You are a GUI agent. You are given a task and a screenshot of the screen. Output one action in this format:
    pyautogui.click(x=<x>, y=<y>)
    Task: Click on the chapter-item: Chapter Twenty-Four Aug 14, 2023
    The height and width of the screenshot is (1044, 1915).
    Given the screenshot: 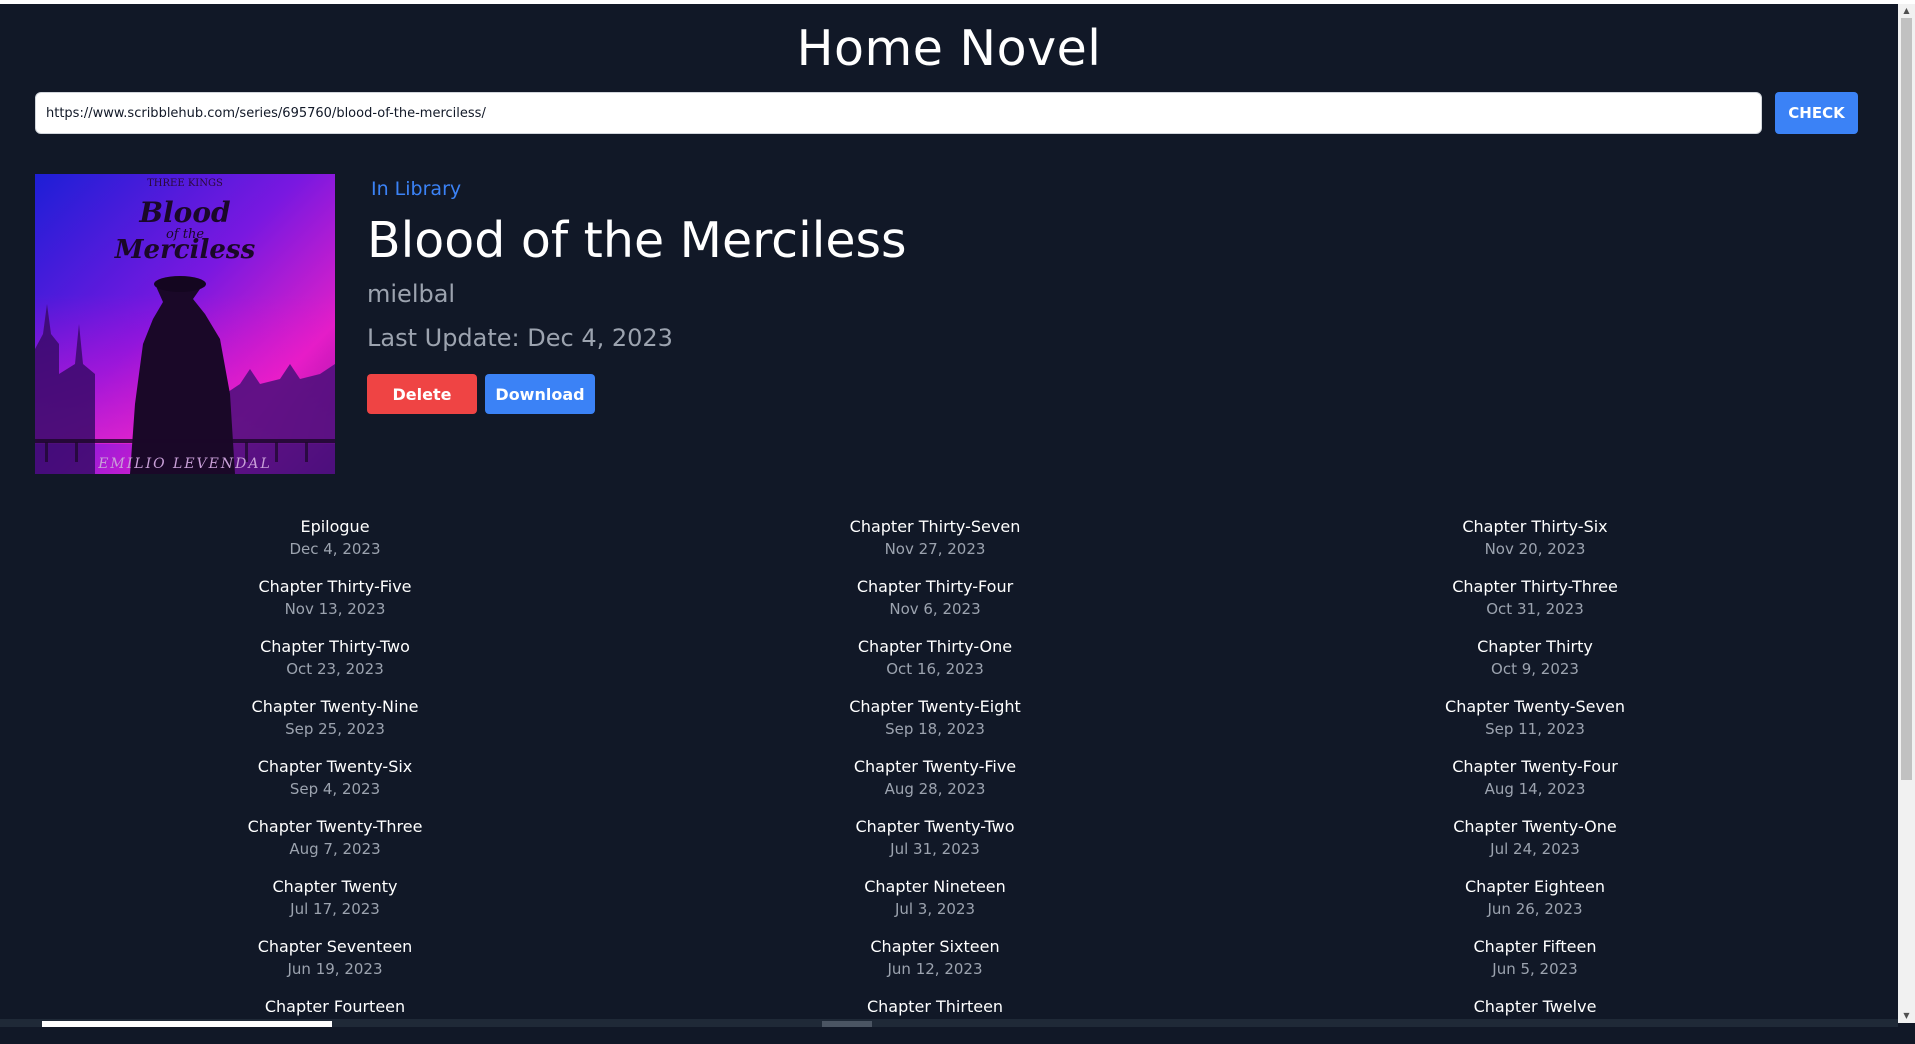 What is the action you would take?
    pyautogui.click(x=1535, y=780)
    